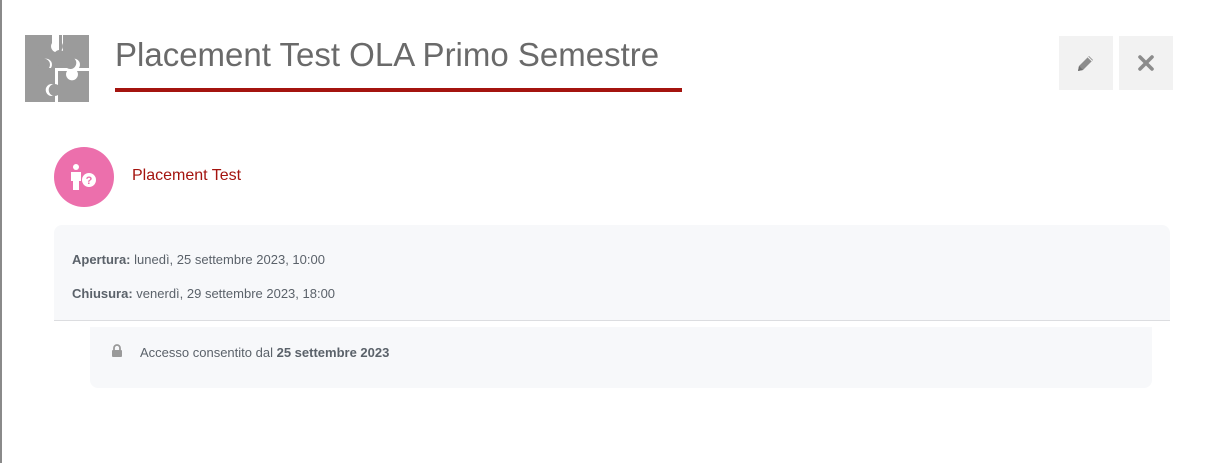 The image size is (1230, 463). I want to click on open-date-label: Apertura:, so click(101, 259).